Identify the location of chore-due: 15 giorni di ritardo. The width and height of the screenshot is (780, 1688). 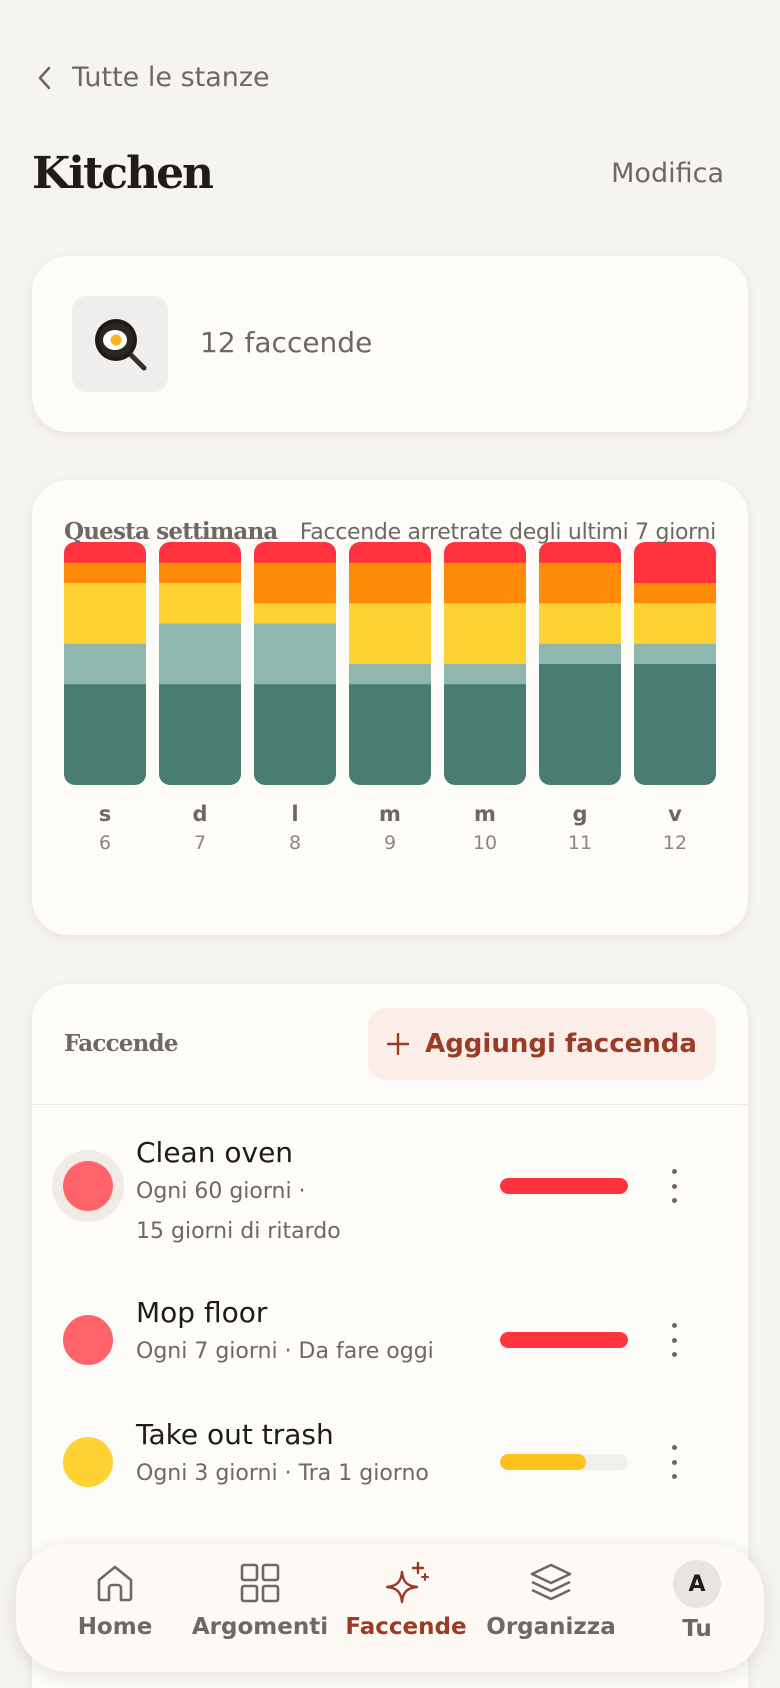
(238, 1231).